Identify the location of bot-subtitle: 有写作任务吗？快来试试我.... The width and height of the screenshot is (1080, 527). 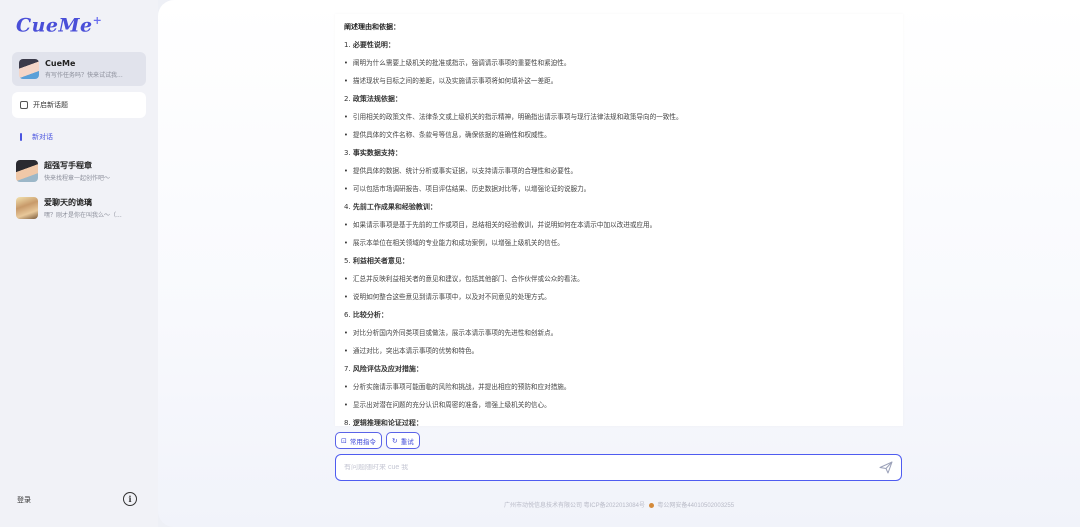
(84, 75).